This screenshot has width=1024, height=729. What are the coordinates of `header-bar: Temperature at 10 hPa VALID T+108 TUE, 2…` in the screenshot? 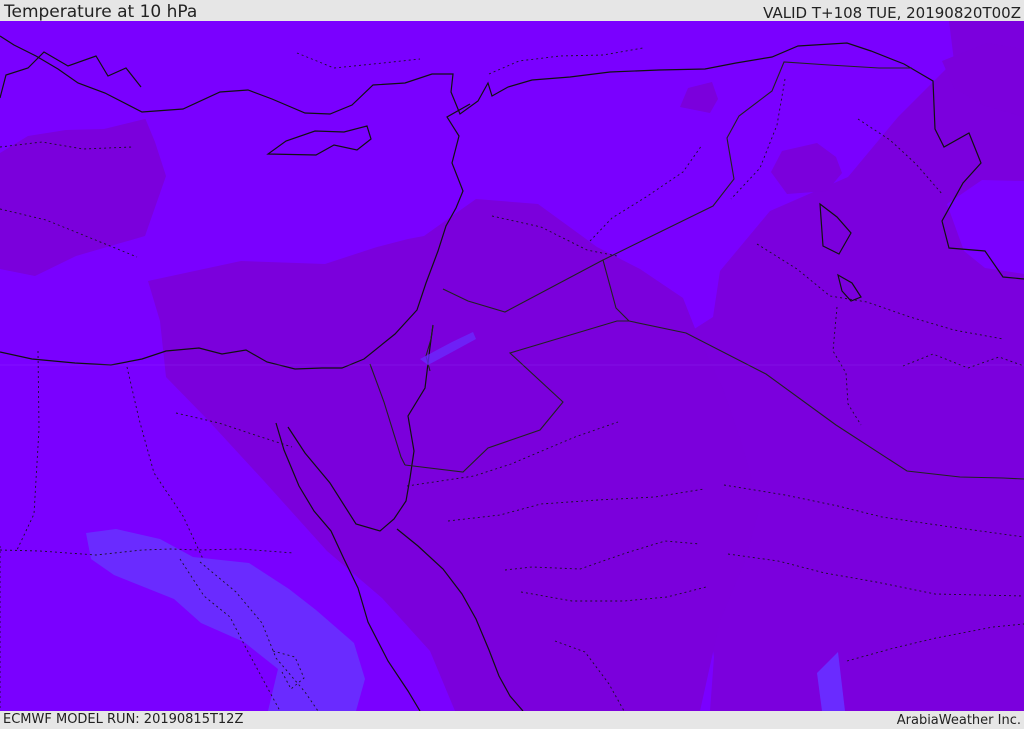 It's located at (512, 10).